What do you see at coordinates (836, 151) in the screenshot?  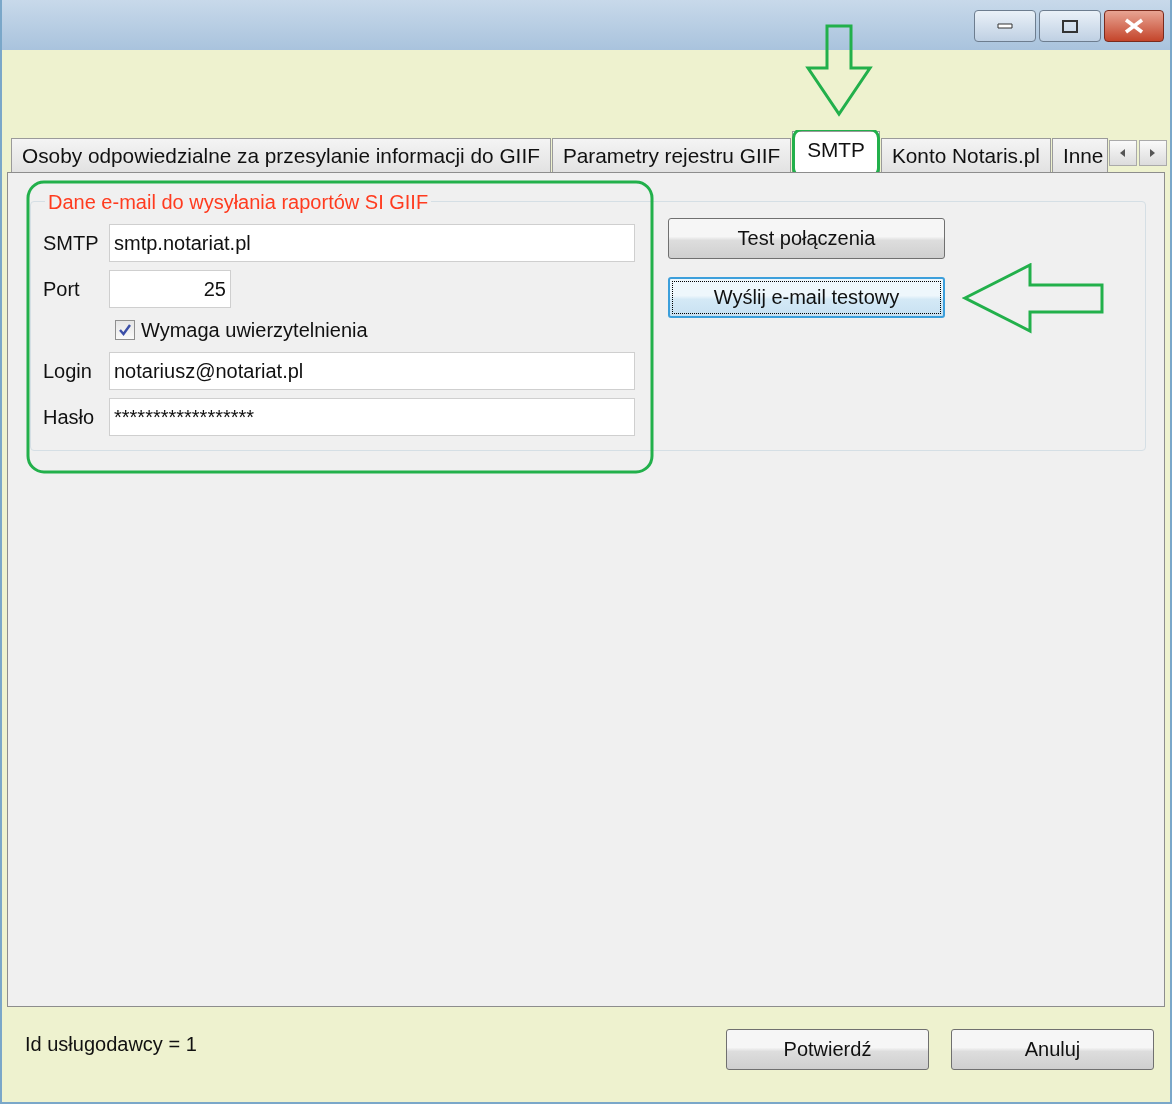 I see `tab: SMTP` at bounding box center [836, 151].